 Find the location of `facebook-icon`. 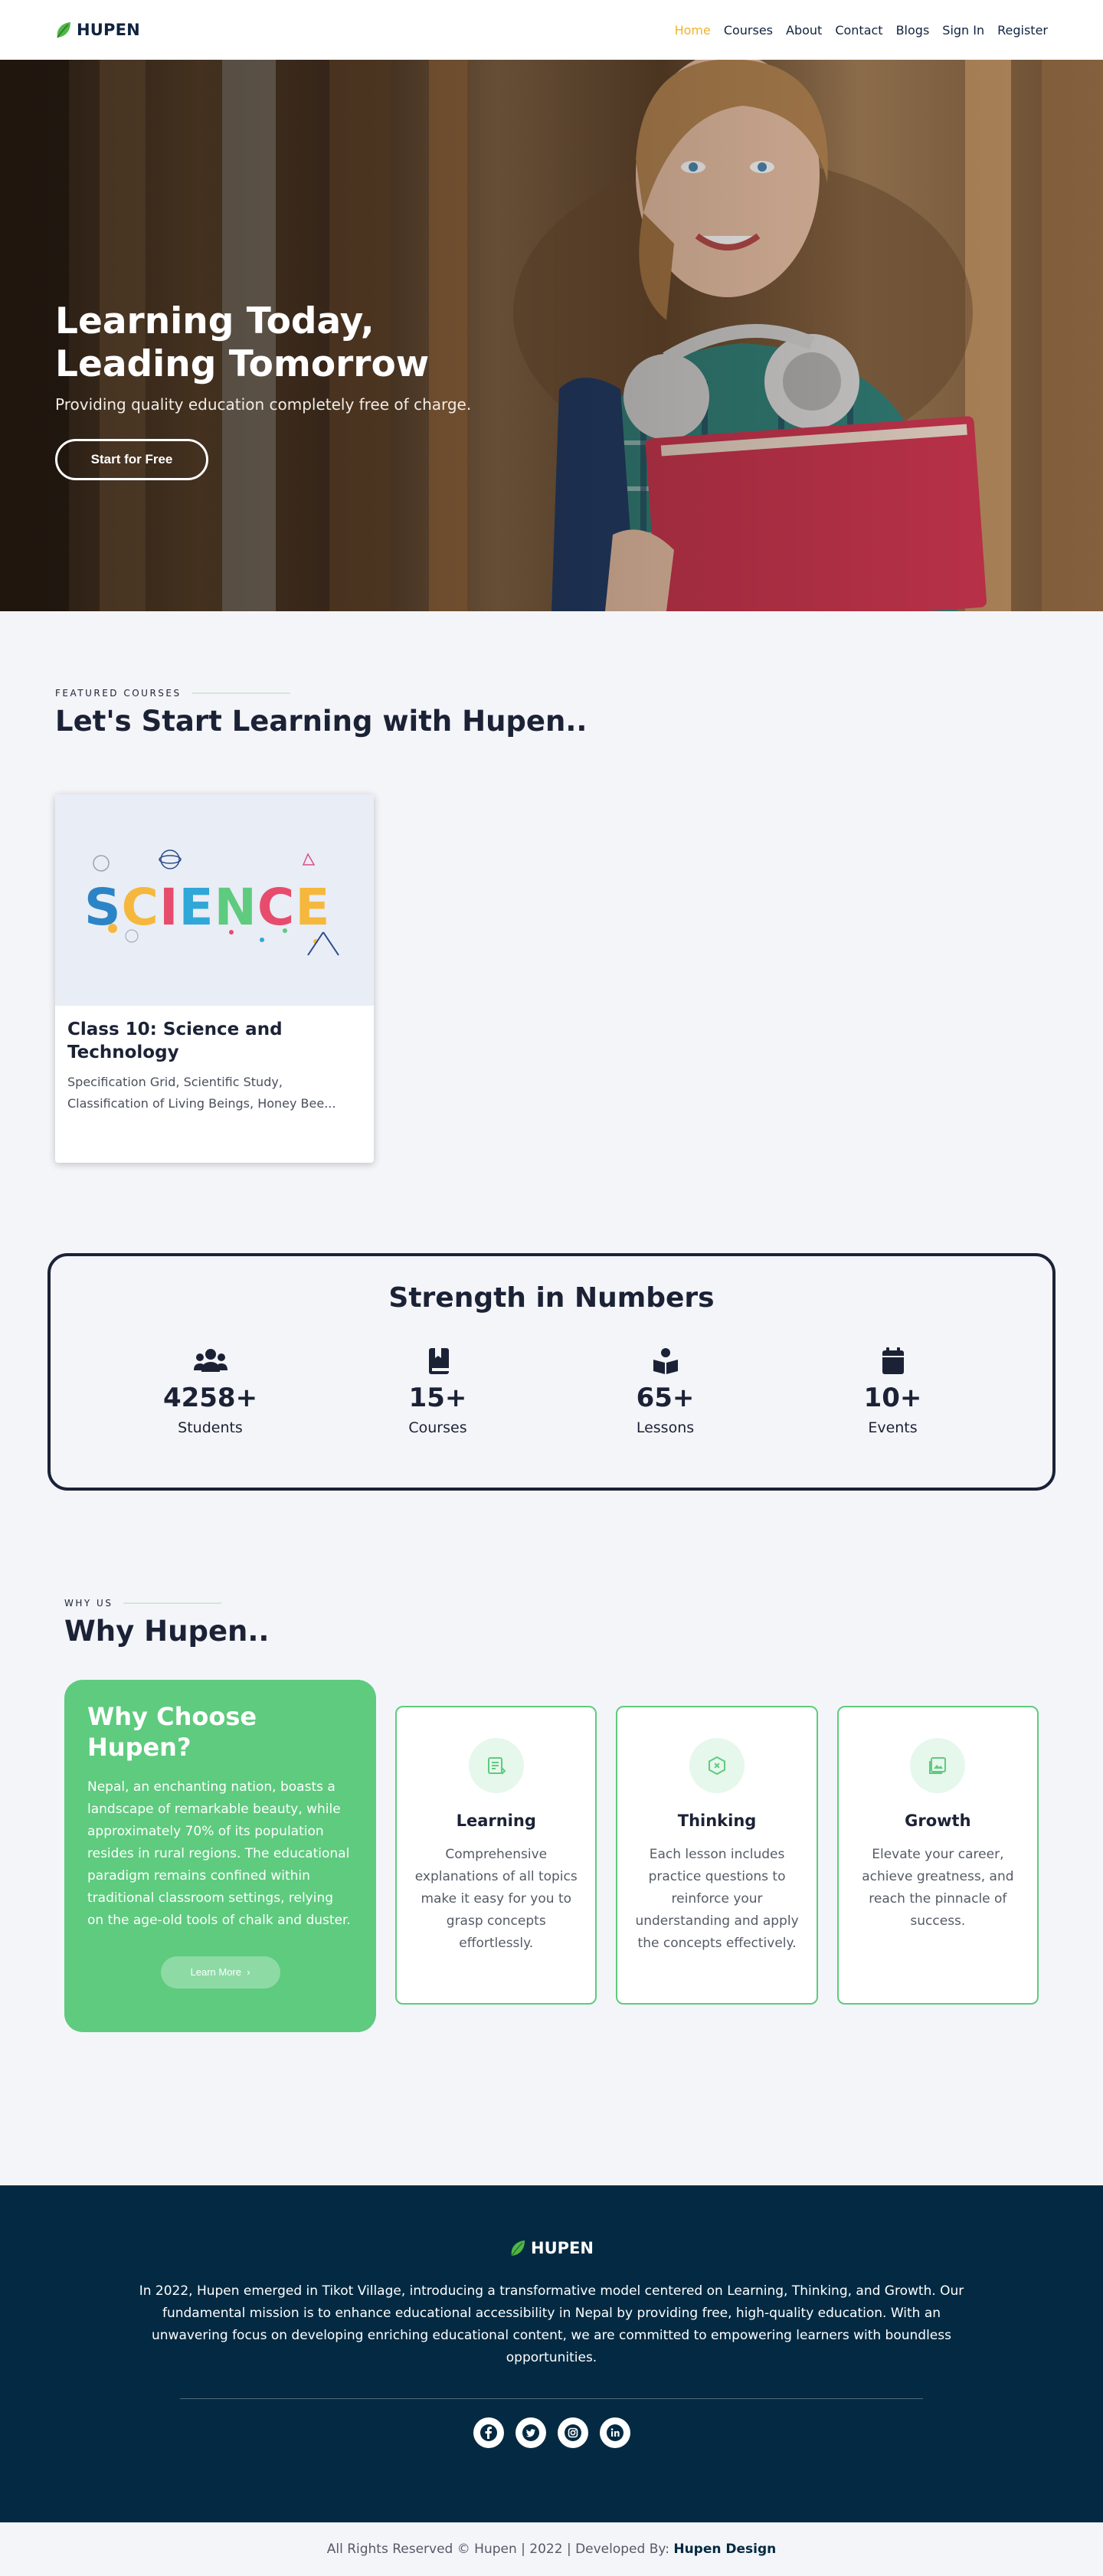

facebook-icon is located at coordinates (489, 2432).